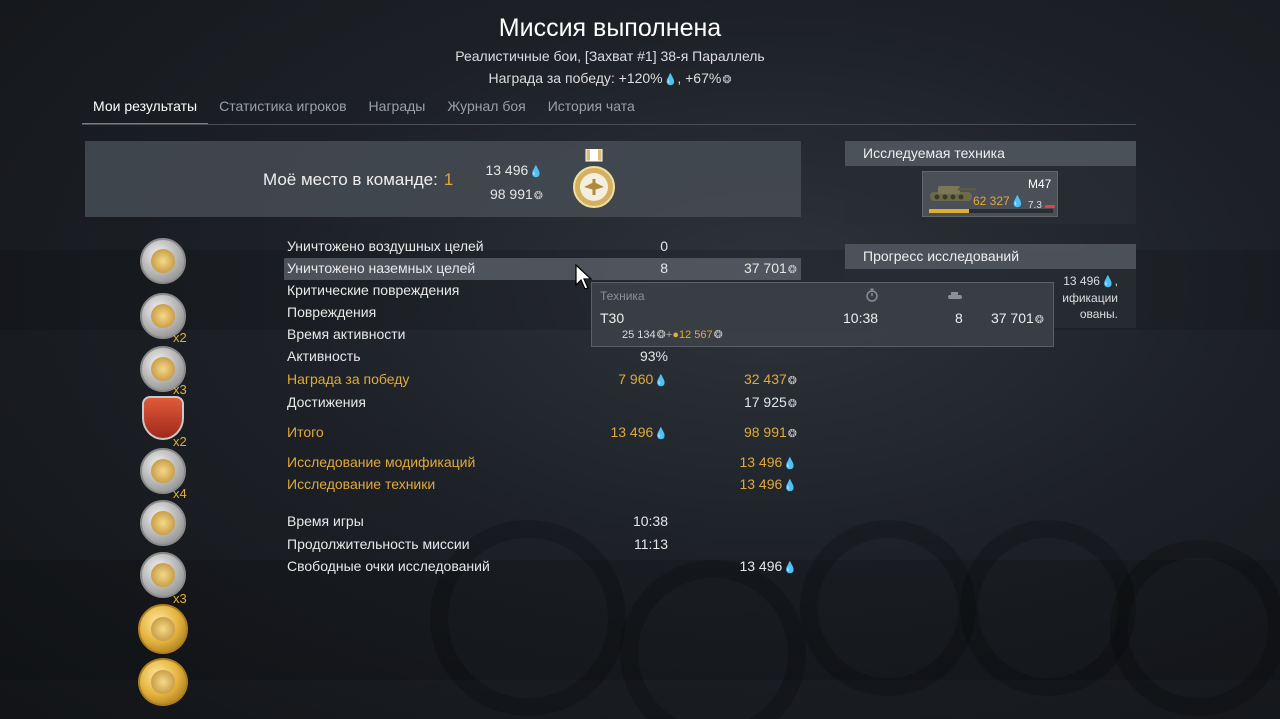 The image size is (1280, 719). I want to click on stat-research: 7 960💧, so click(643, 380).